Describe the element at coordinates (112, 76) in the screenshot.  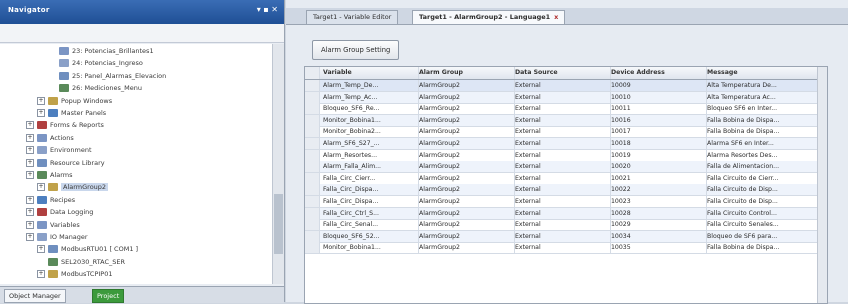
I see `tree-item: 25: Panel_Alarmas_Elevacion` at that location.